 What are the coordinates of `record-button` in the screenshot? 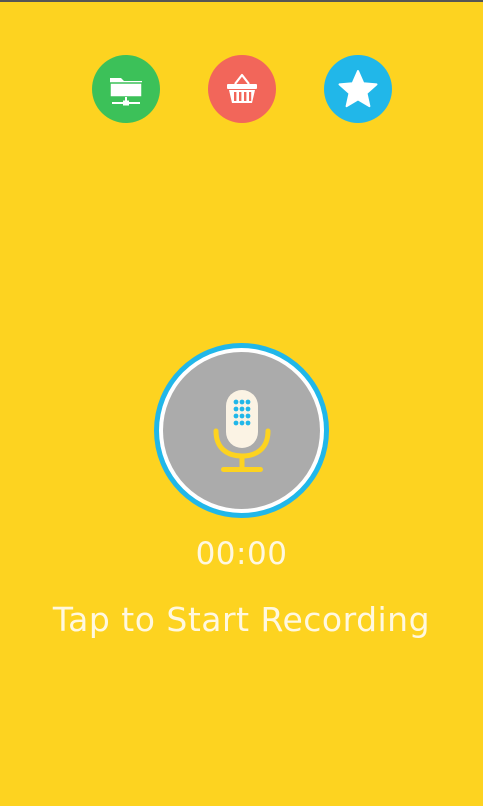 It's located at (241, 430).